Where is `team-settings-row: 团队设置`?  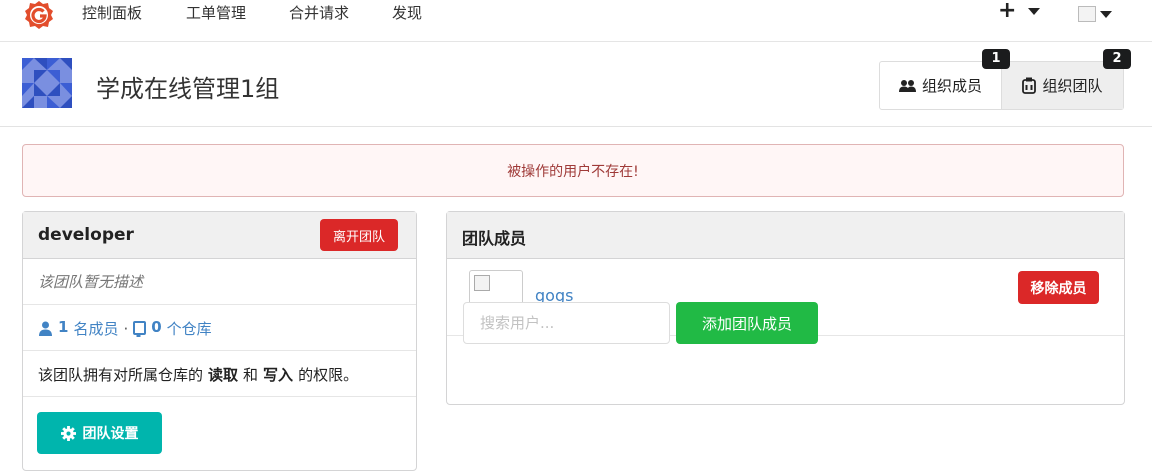
team-settings-row: 团队设置 is located at coordinates (219, 433).